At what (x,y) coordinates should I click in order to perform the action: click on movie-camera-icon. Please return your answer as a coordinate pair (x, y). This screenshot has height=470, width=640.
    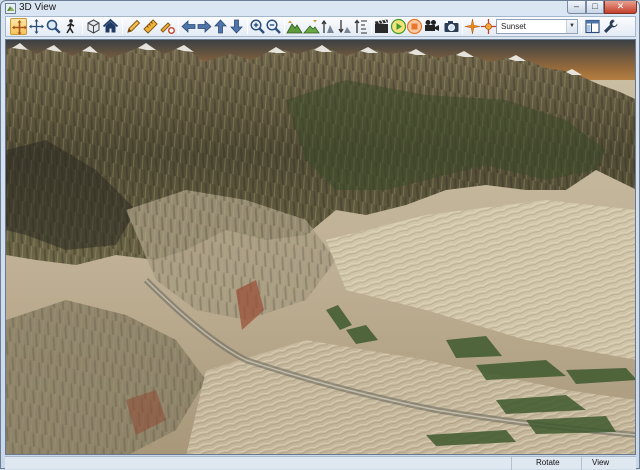
    Looking at the image, I should click on (432, 25).